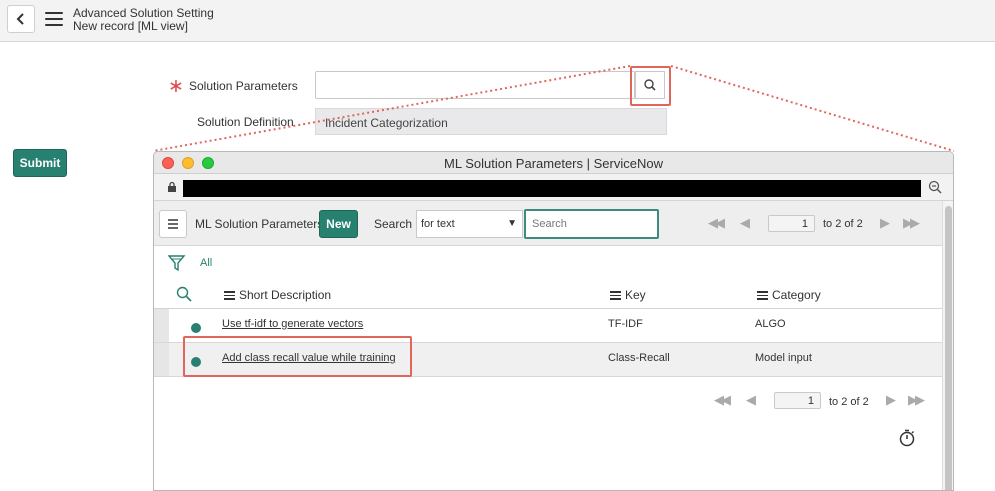 This screenshot has height=491, width=995. I want to click on column-search-icon, so click(184, 294).